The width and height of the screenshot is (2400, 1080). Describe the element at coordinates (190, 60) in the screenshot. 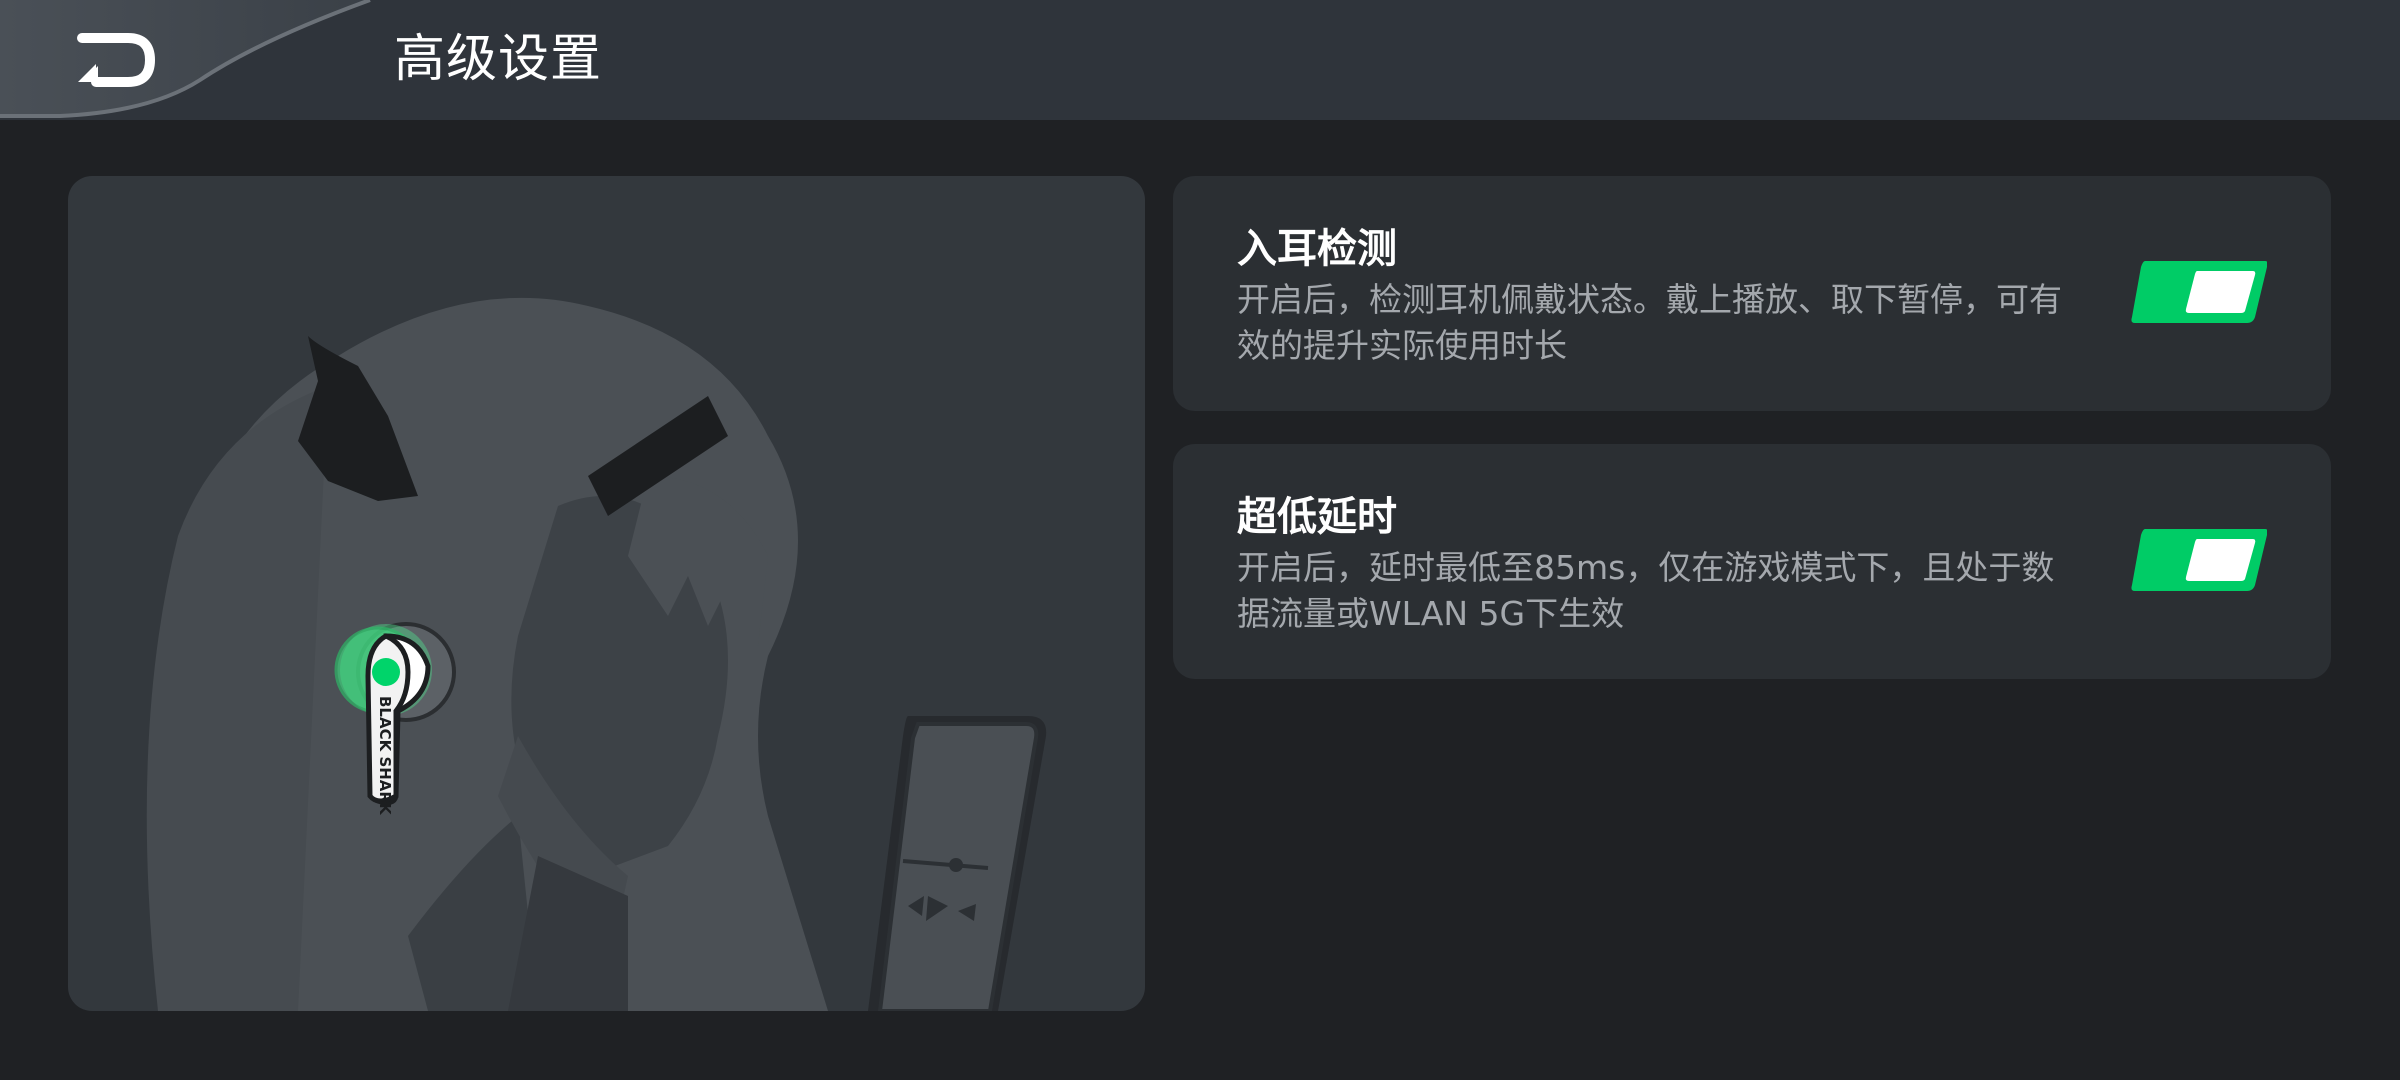

I see `back-button` at that location.